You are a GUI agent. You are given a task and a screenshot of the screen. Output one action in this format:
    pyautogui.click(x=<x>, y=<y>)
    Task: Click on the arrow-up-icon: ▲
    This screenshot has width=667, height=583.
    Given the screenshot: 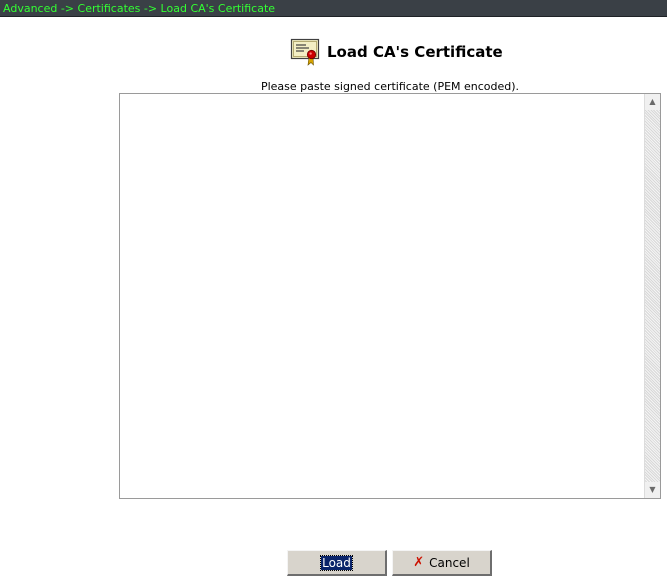 What is the action you would take?
    pyautogui.click(x=652, y=101)
    